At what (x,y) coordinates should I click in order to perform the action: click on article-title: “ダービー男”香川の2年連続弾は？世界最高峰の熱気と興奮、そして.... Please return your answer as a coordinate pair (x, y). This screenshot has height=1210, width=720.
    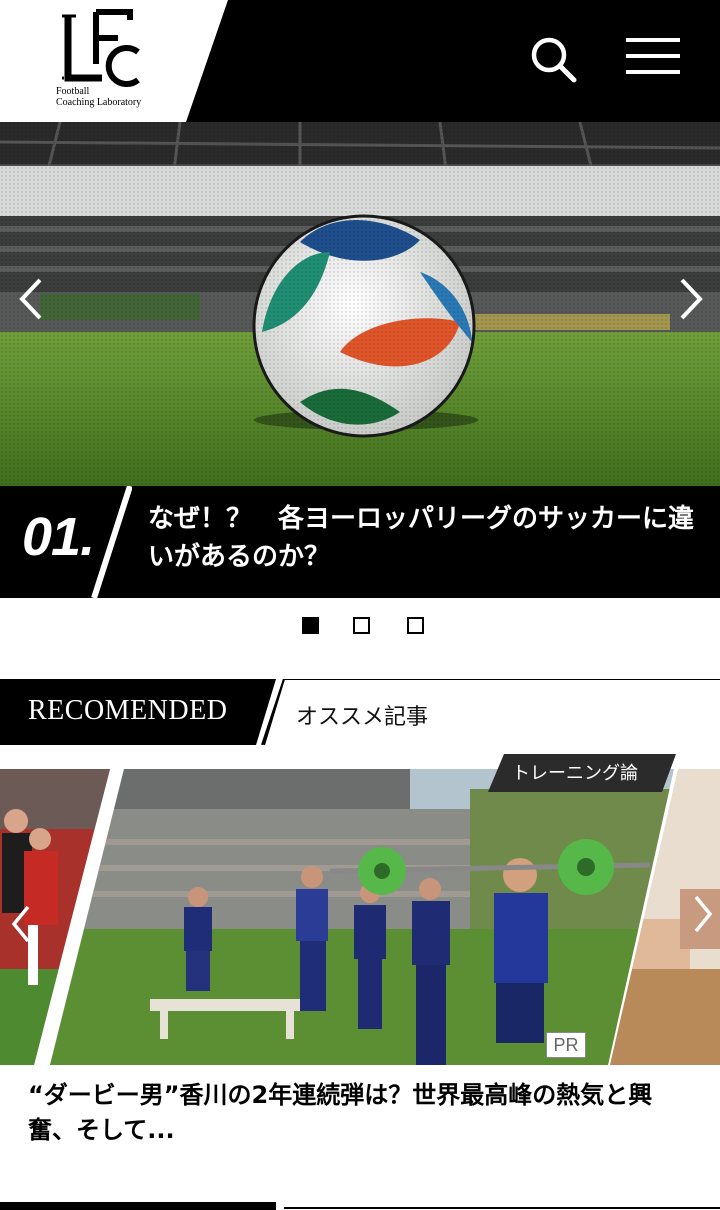
    Looking at the image, I should click on (363, 1113).